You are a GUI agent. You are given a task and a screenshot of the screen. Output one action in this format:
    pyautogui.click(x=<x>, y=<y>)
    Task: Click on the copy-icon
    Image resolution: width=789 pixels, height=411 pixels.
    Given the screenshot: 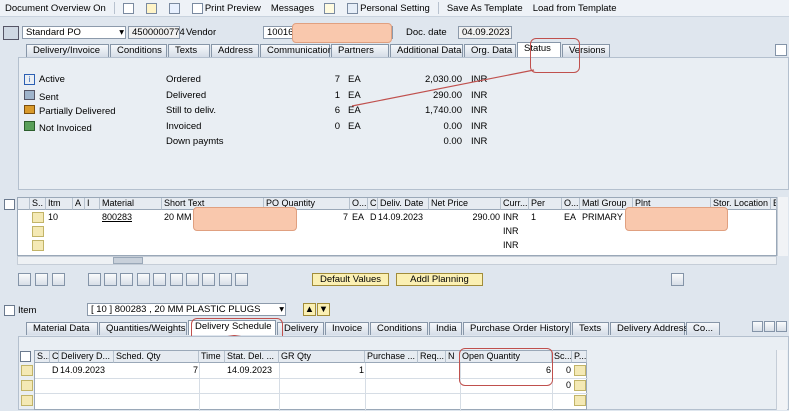 What is the action you would take?
    pyautogui.click(x=126, y=279)
    